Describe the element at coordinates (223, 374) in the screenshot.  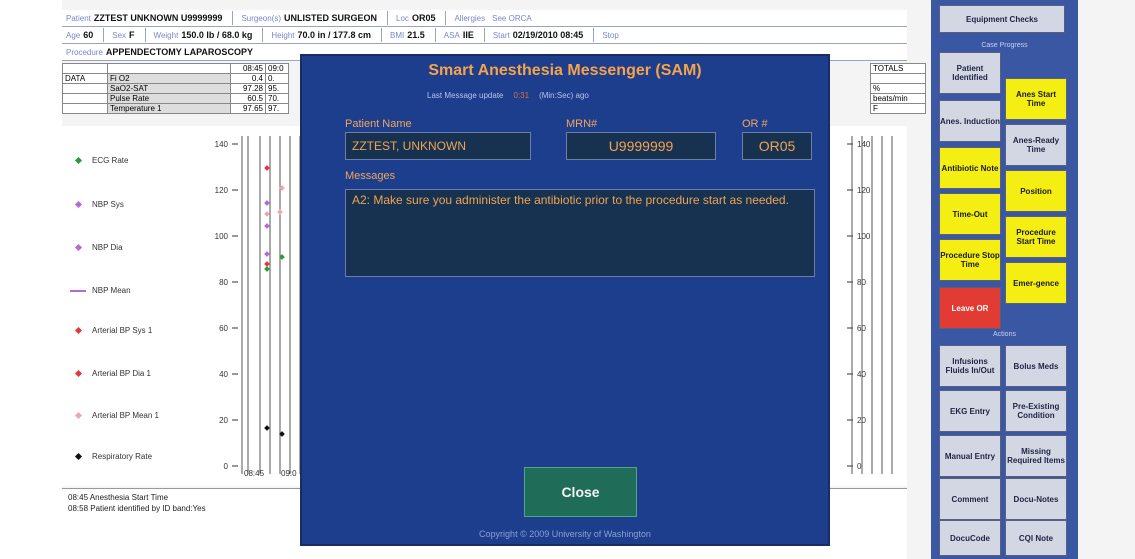
I see `y-tick-label: 40` at that location.